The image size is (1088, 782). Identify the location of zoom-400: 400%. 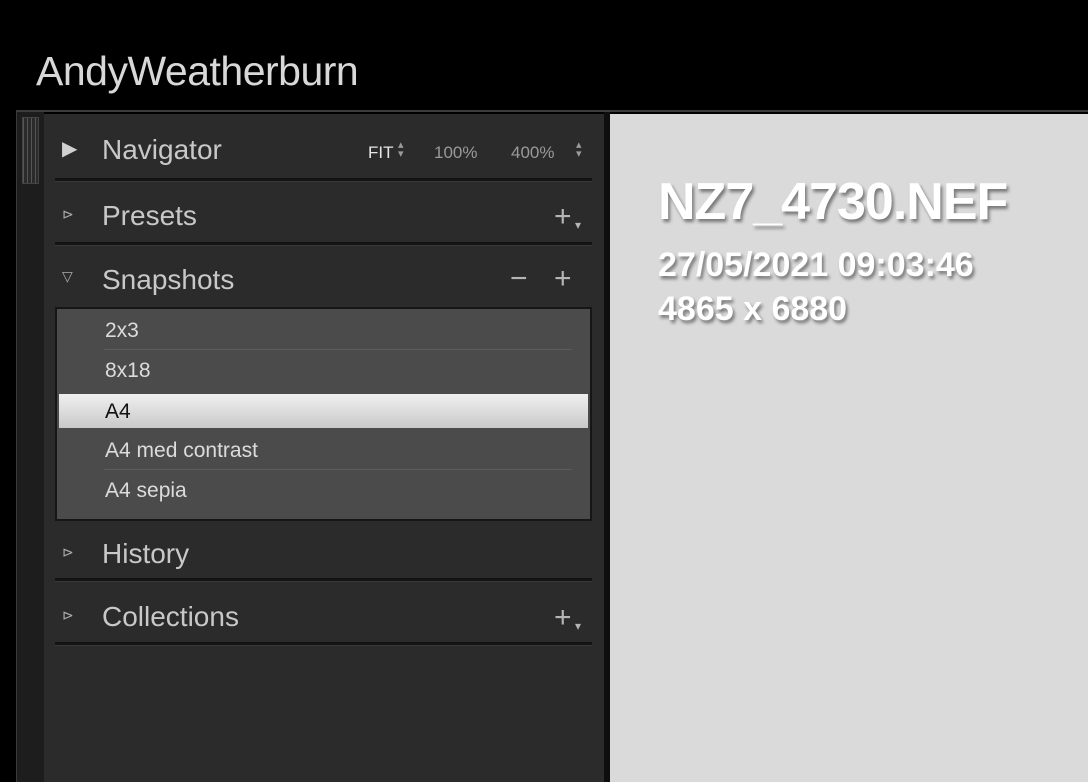
(532, 153).